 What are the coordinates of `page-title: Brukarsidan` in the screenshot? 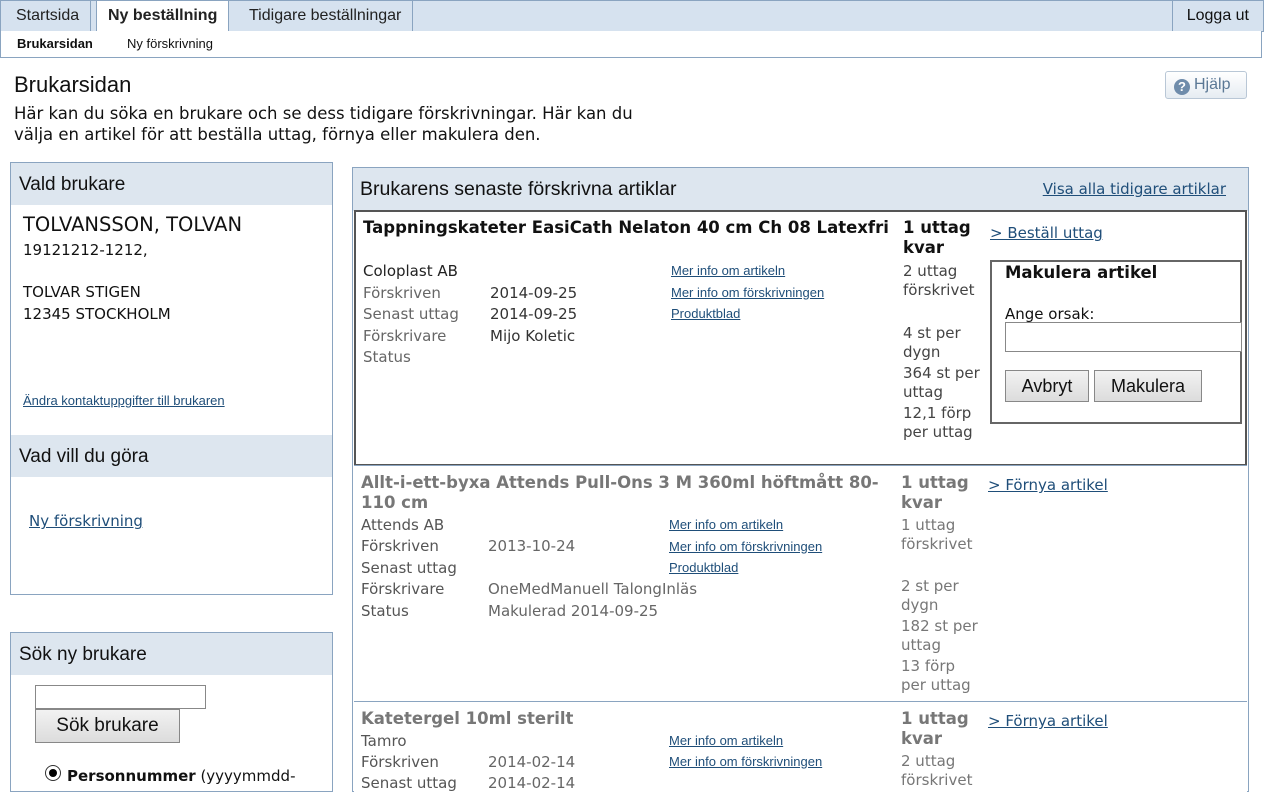 It's located at (73, 84).